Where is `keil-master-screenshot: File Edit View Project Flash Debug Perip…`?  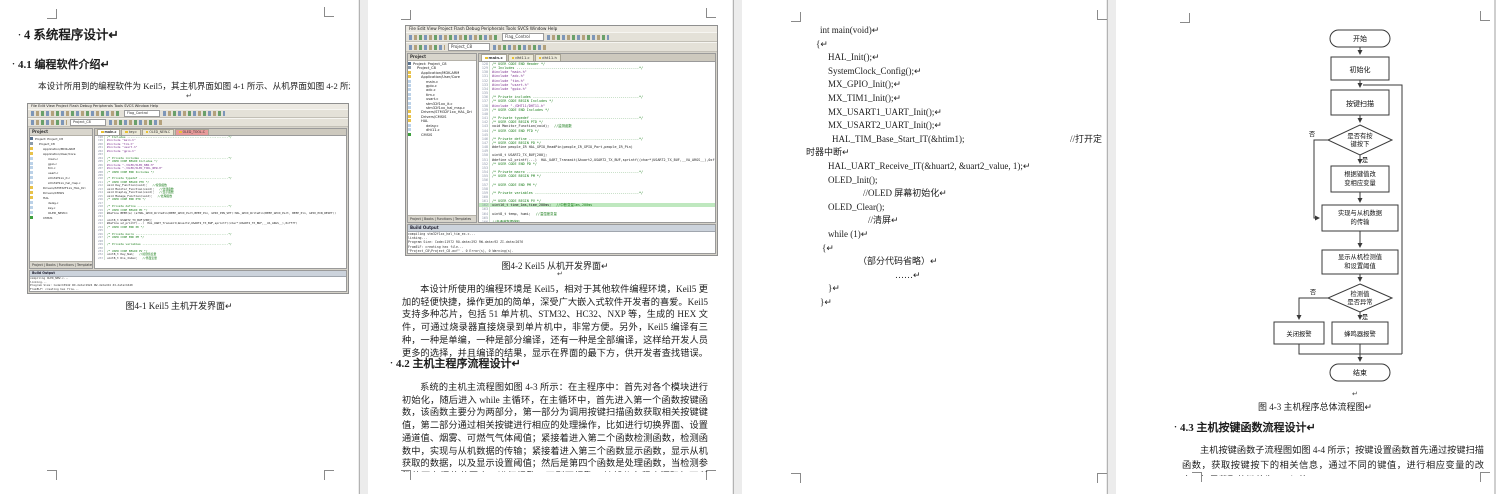 keil-master-screenshot: File Edit View Project Flash Debug Perip… is located at coordinates (188, 198).